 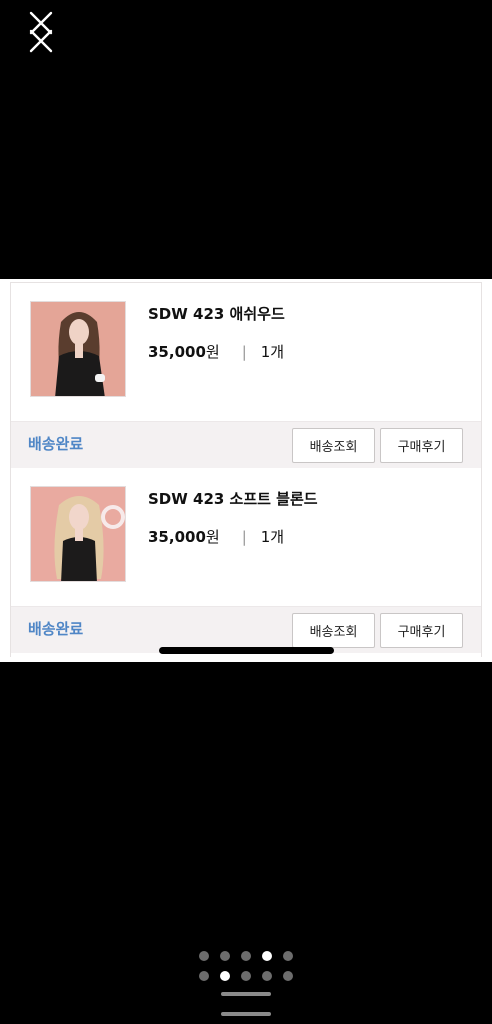 What do you see at coordinates (41, 41) in the screenshot?
I see `close-icon` at bounding box center [41, 41].